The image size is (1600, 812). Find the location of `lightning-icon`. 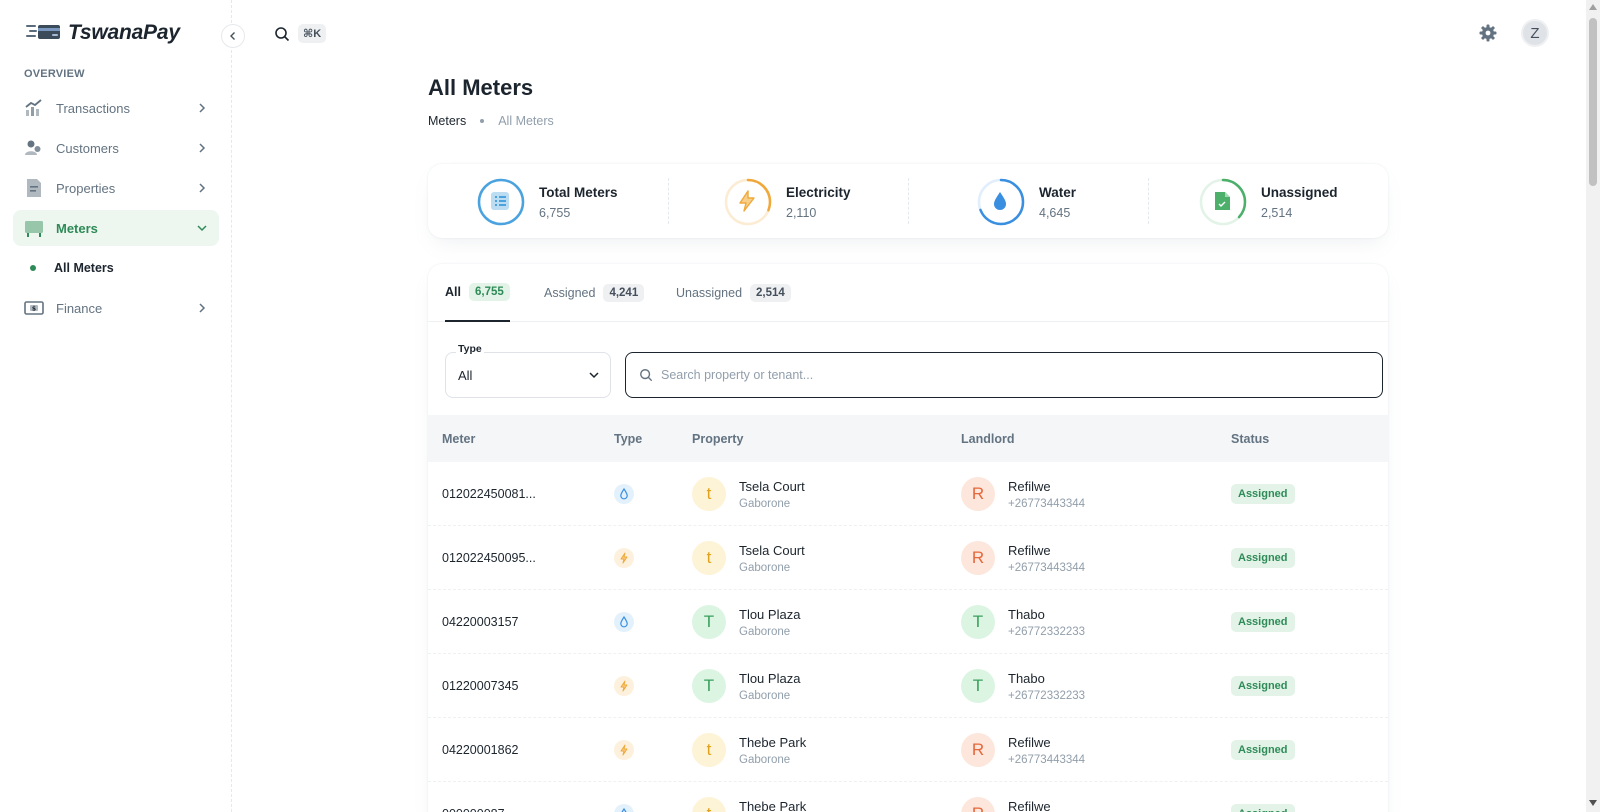

lightning-icon is located at coordinates (624, 686).